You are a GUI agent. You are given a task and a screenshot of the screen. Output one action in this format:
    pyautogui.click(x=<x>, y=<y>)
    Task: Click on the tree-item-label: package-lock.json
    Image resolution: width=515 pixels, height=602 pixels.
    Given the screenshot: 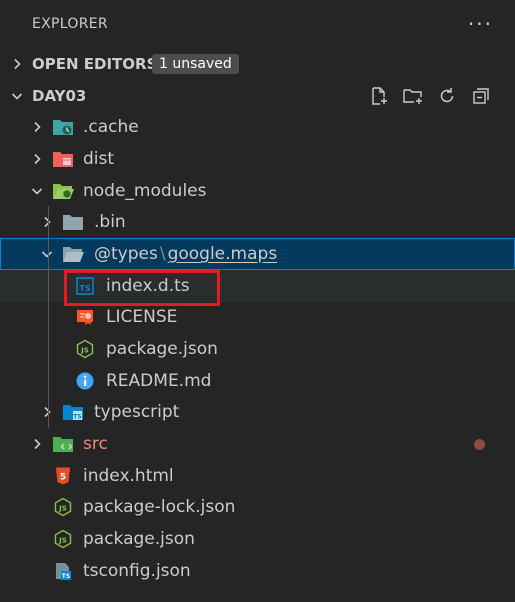 What is the action you would take?
    pyautogui.click(x=159, y=507)
    